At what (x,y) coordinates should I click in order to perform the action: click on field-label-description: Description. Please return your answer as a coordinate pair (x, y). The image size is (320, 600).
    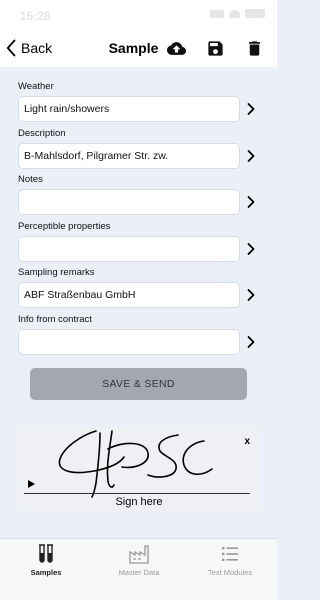
    Looking at the image, I should click on (42, 133).